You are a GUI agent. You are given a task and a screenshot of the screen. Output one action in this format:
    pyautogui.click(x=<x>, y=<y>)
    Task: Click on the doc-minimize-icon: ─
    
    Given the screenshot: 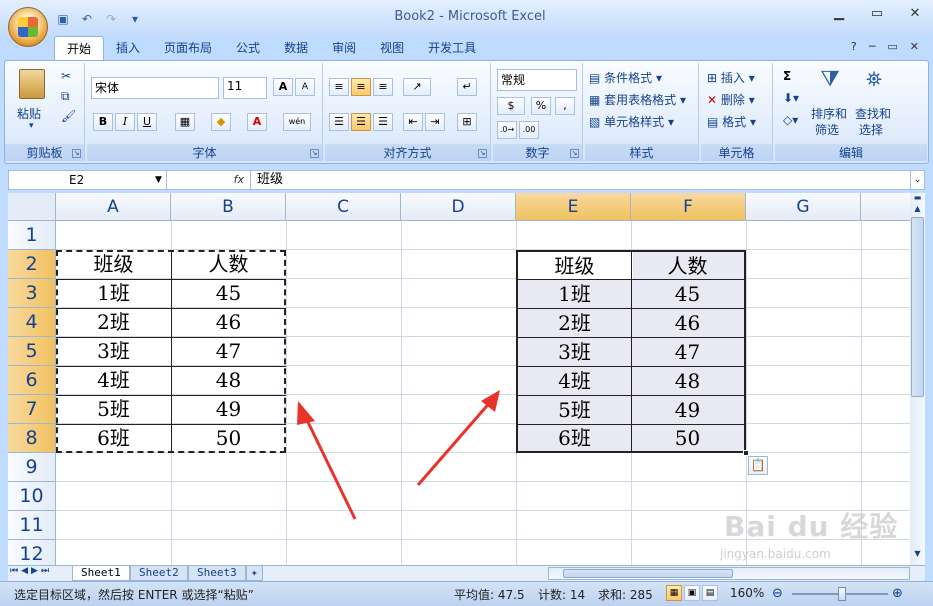 What is the action you would take?
    pyautogui.click(x=872, y=46)
    